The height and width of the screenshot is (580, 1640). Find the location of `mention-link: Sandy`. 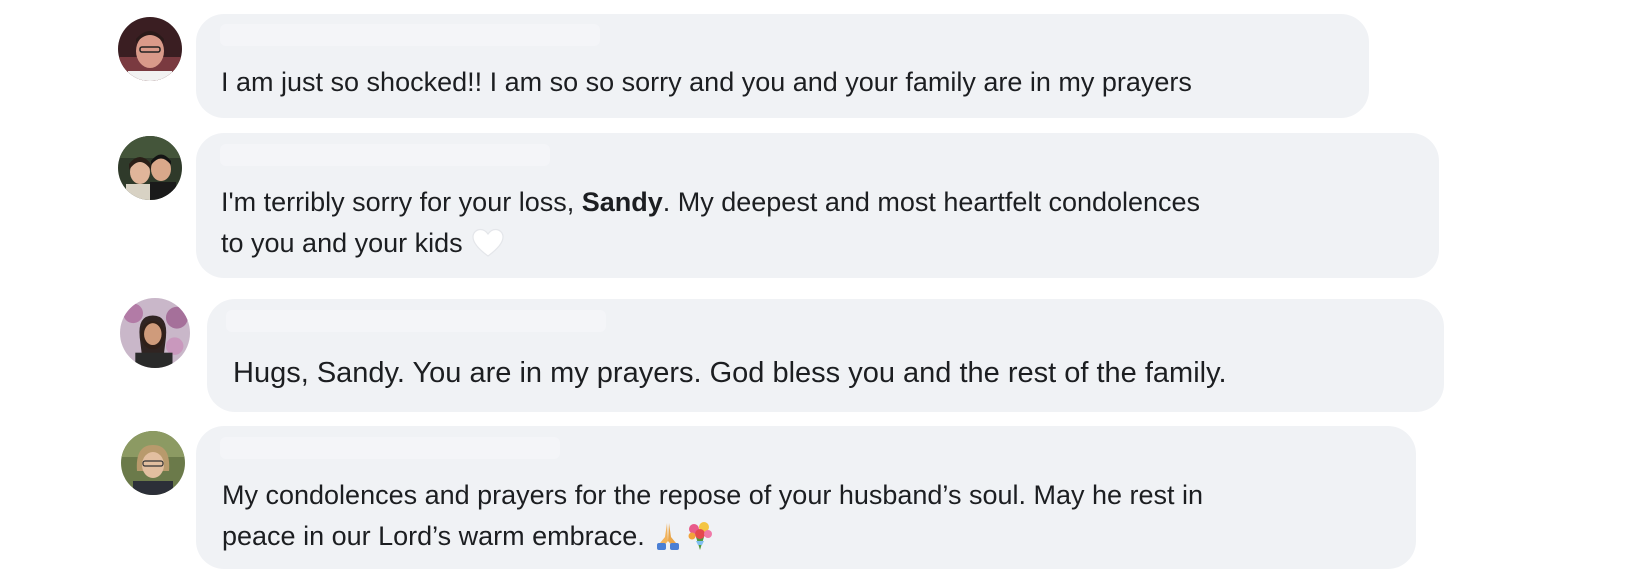

mention-link: Sandy is located at coordinates (622, 202).